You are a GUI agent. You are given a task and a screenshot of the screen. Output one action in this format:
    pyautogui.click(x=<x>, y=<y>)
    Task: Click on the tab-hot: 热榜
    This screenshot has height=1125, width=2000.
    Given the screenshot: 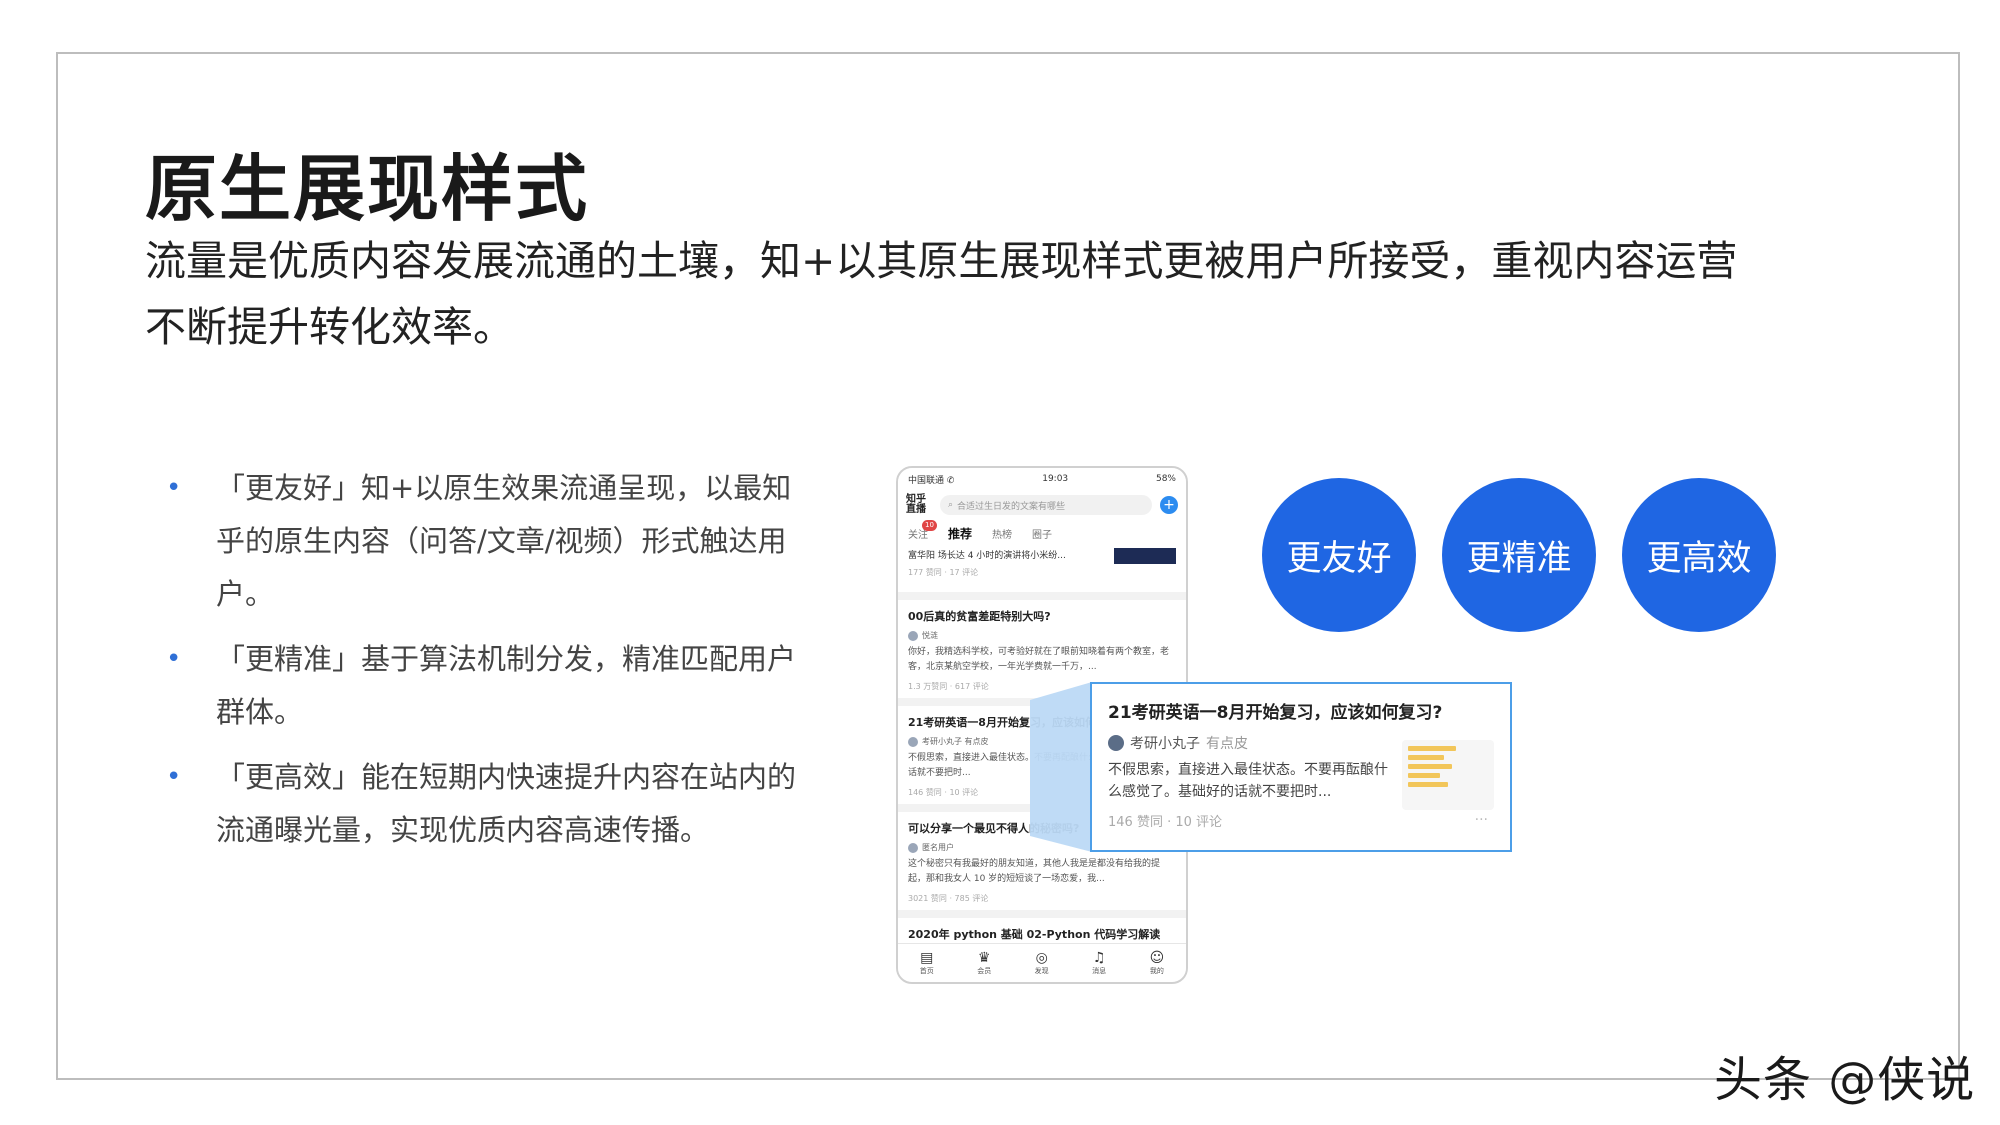 What is the action you would take?
    pyautogui.click(x=1002, y=533)
    